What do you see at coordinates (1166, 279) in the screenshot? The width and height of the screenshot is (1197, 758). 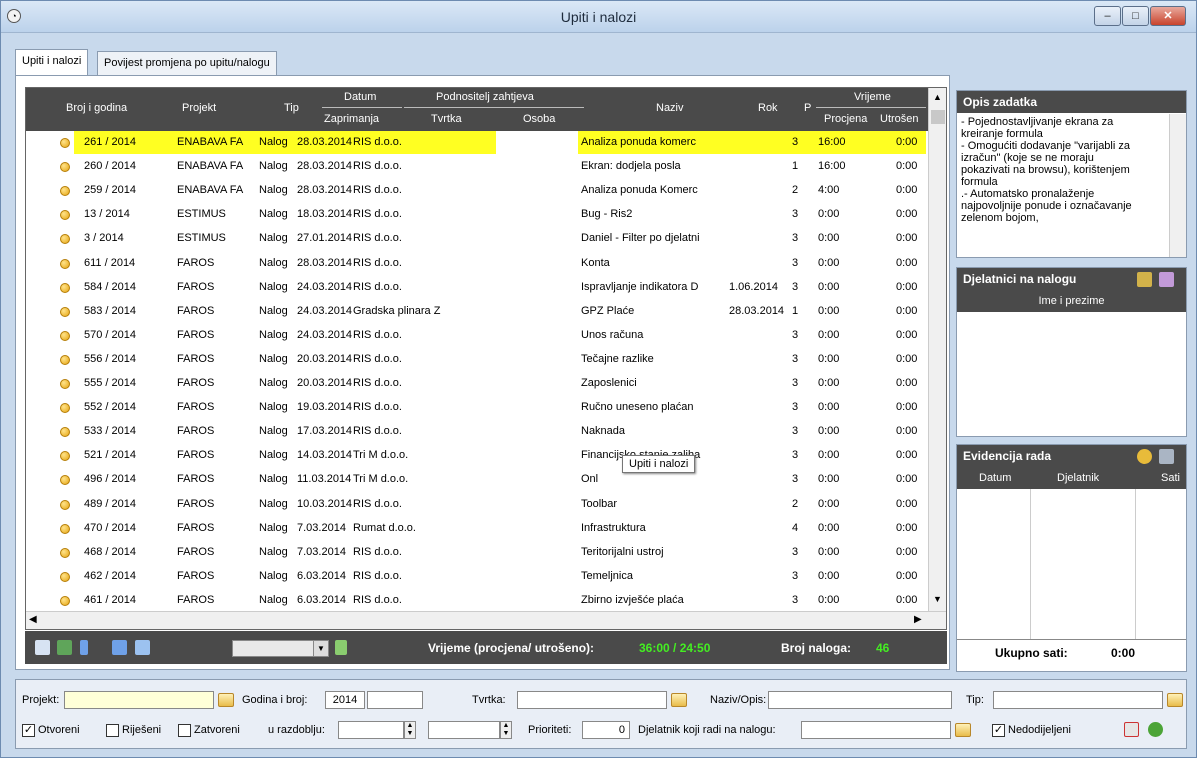 I see `edit-worker-icon` at bounding box center [1166, 279].